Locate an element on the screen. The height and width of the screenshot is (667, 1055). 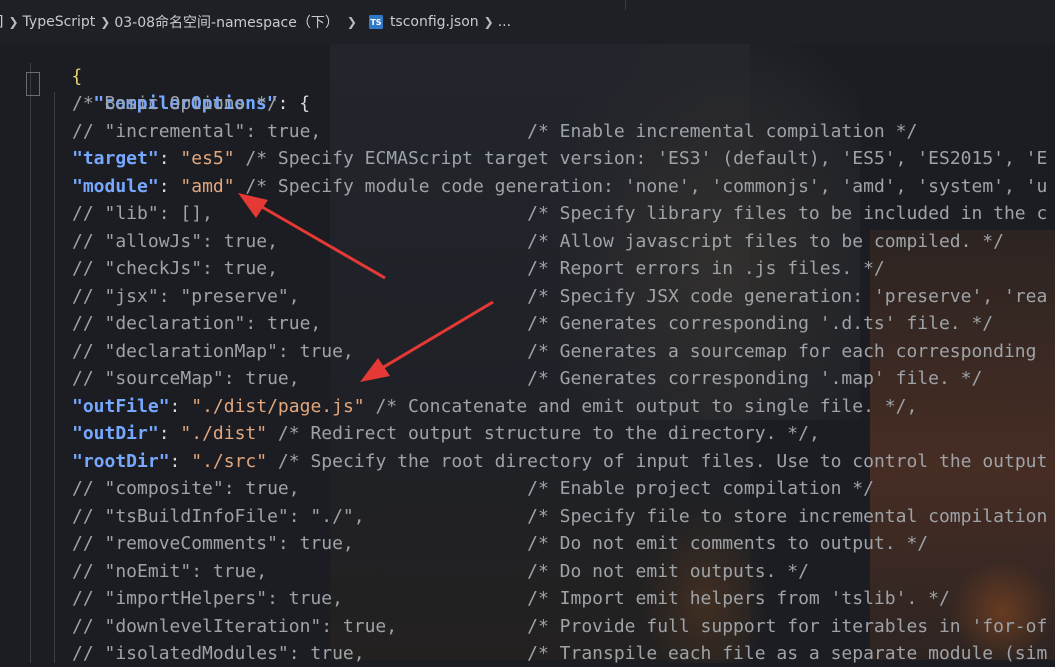
breadcrumb-item-root: ] is located at coordinates (1, 22).